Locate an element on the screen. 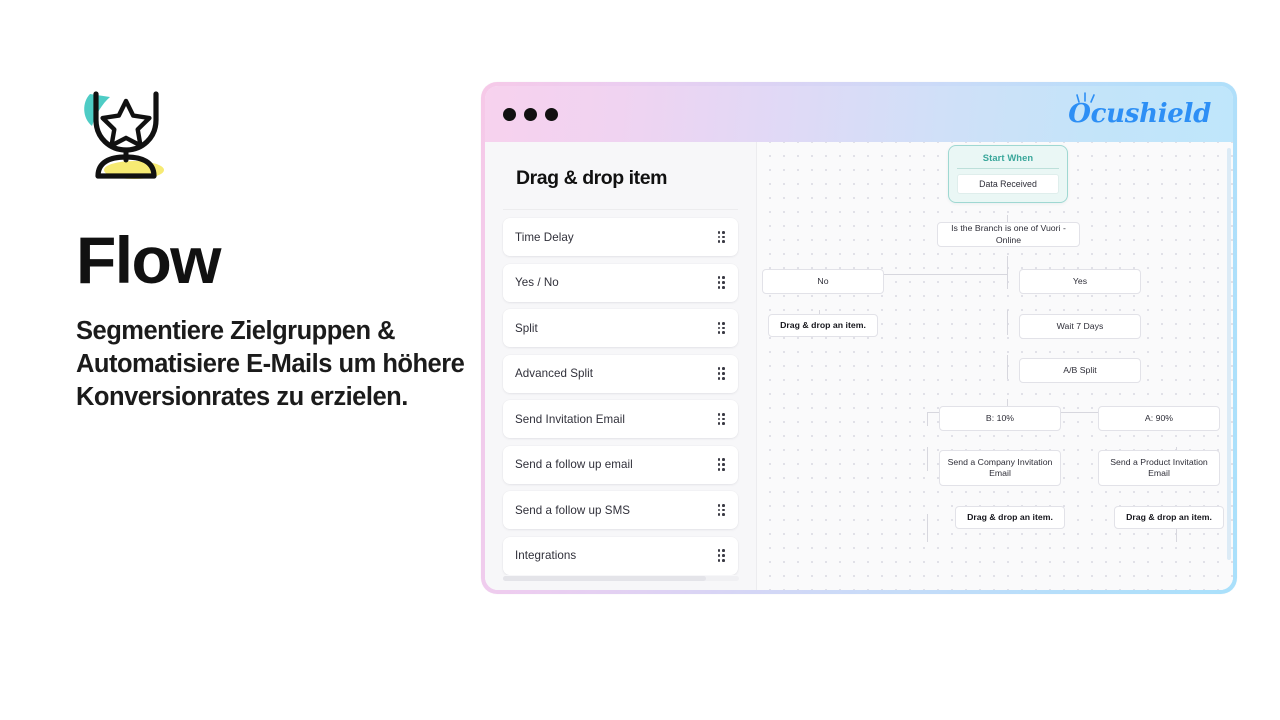 The width and height of the screenshot is (1280, 720). trophy-star-icon is located at coordinates (128, 134).